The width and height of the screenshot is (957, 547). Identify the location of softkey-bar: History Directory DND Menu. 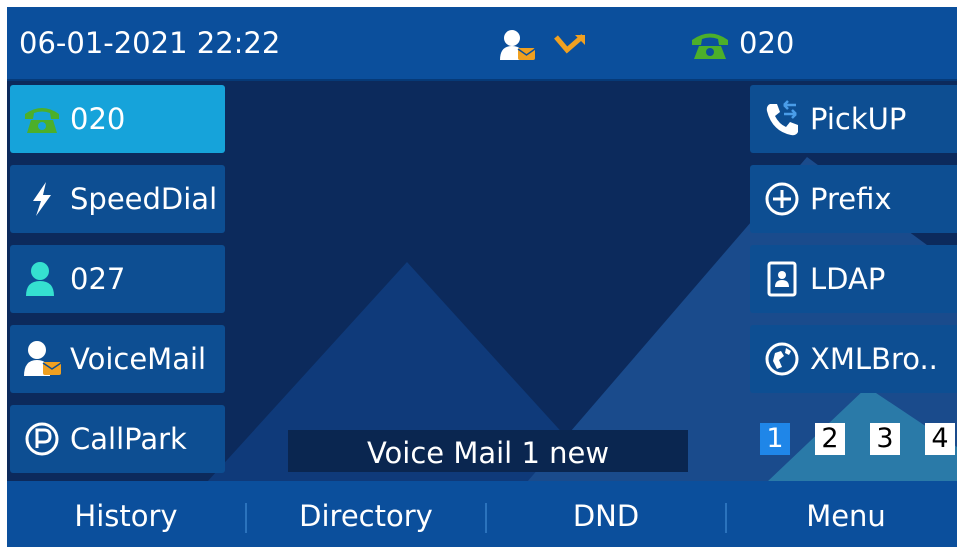
(482, 514).